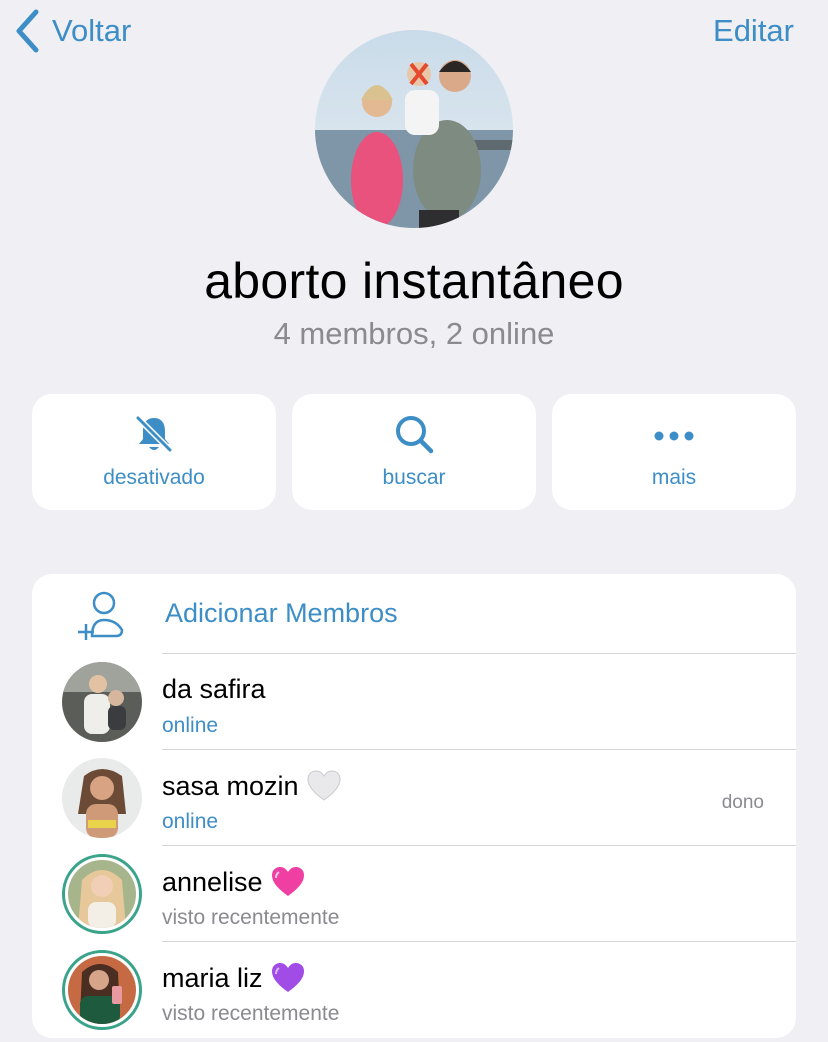  What do you see at coordinates (27, 31) in the screenshot?
I see `chevron-left-icon` at bounding box center [27, 31].